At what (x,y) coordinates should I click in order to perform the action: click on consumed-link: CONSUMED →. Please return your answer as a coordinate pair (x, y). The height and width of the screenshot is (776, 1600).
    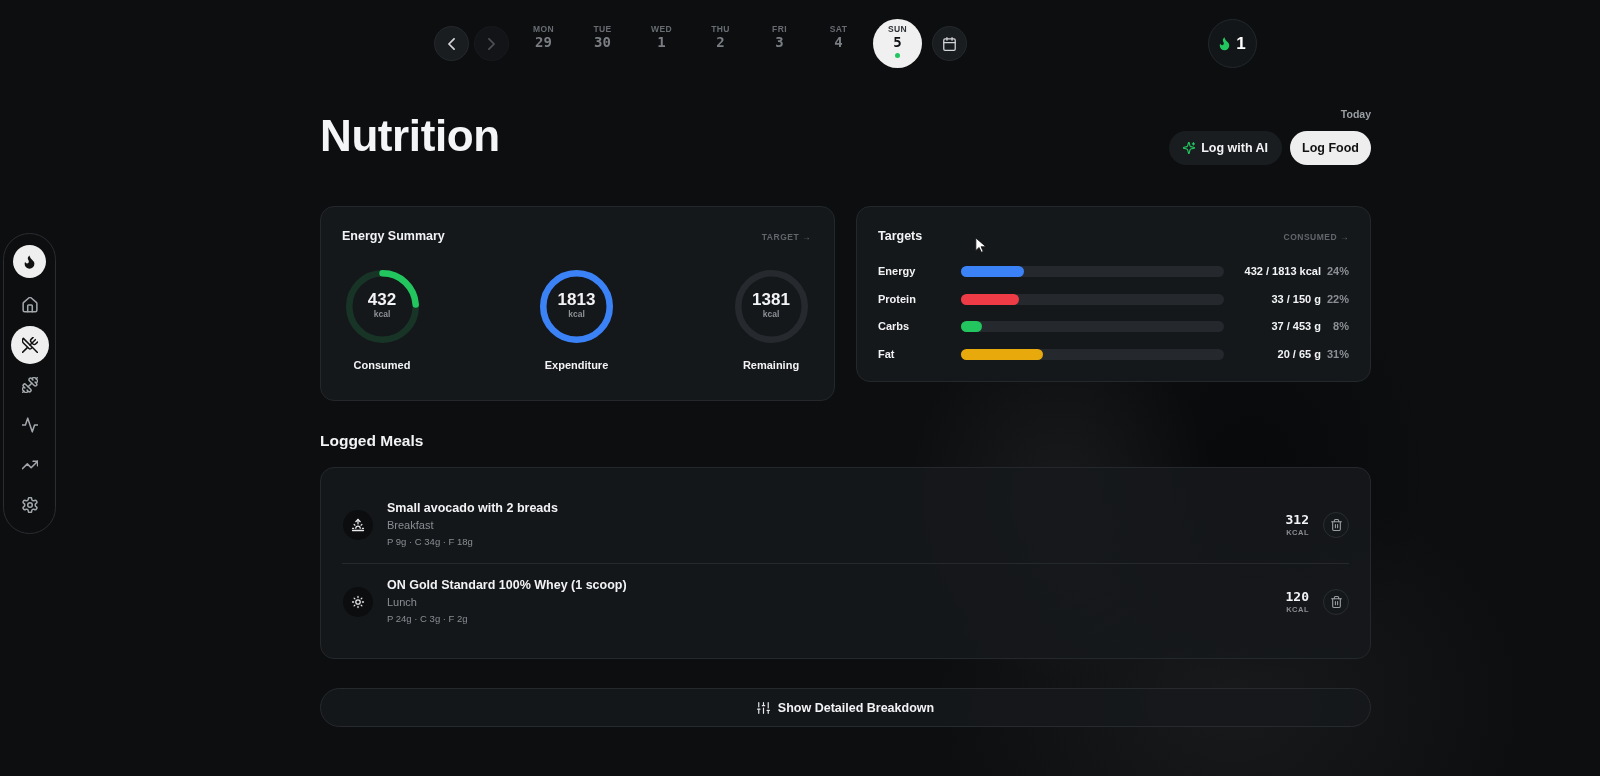
    Looking at the image, I should click on (1316, 236).